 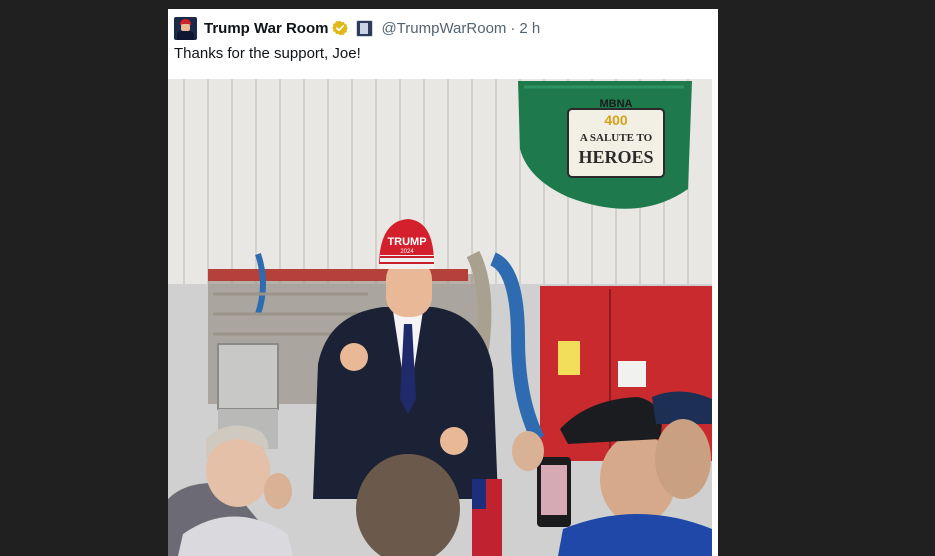 What do you see at coordinates (185, 28) in the screenshot?
I see `avatar` at bounding box center [185, 28].